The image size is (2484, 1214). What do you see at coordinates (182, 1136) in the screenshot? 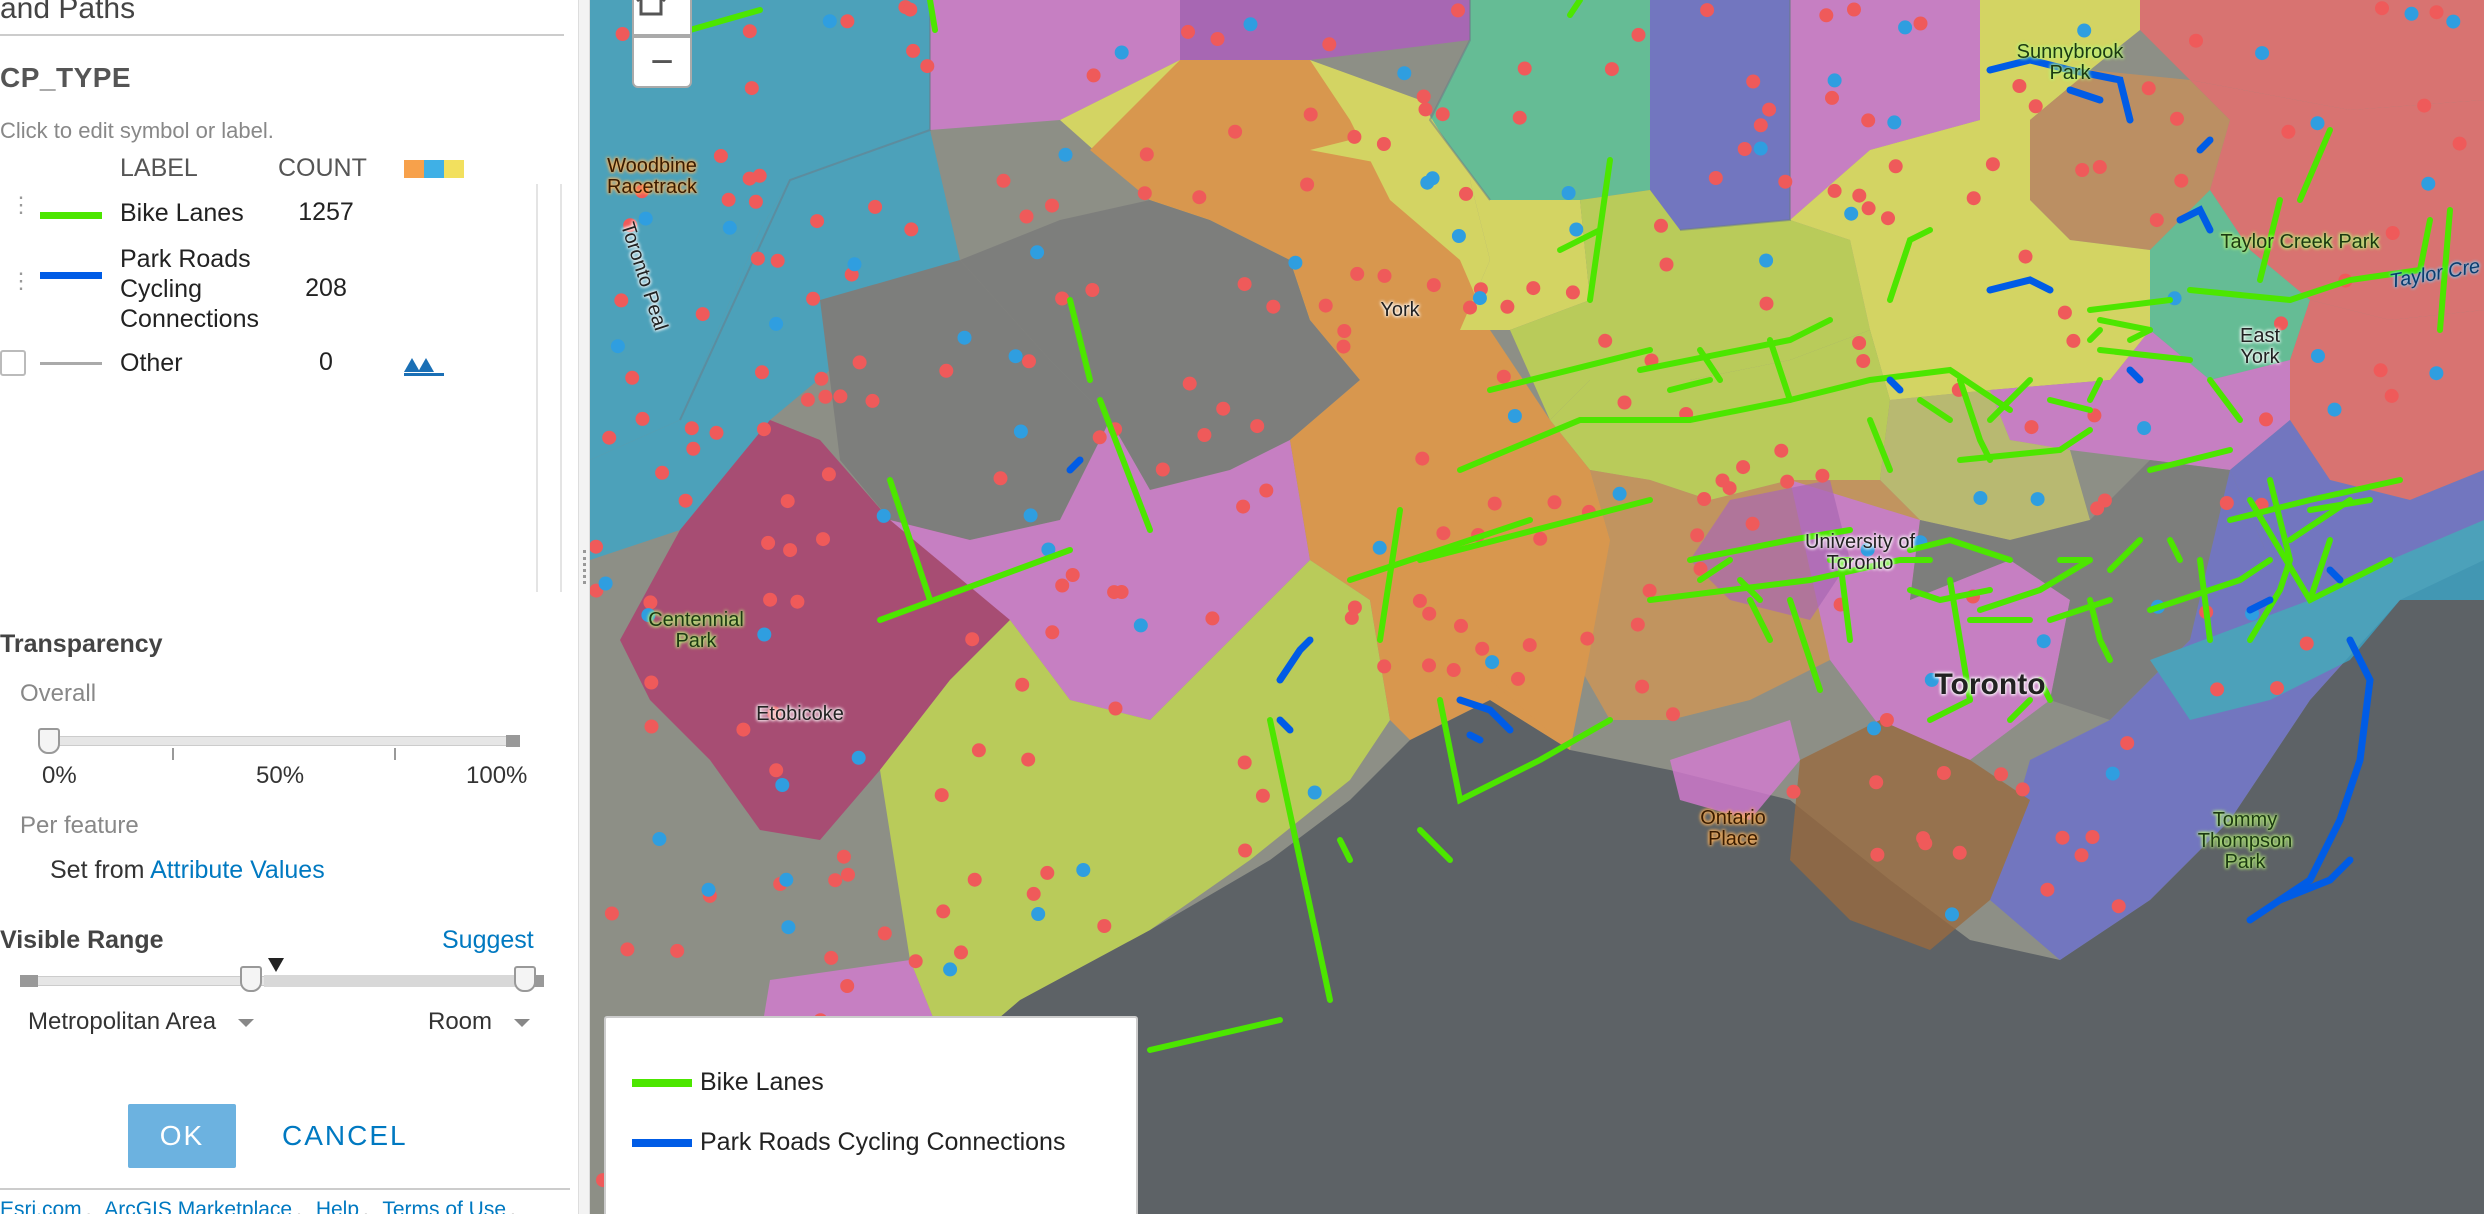
I see `ok-button: OK` at bounding box center [182, 1136].